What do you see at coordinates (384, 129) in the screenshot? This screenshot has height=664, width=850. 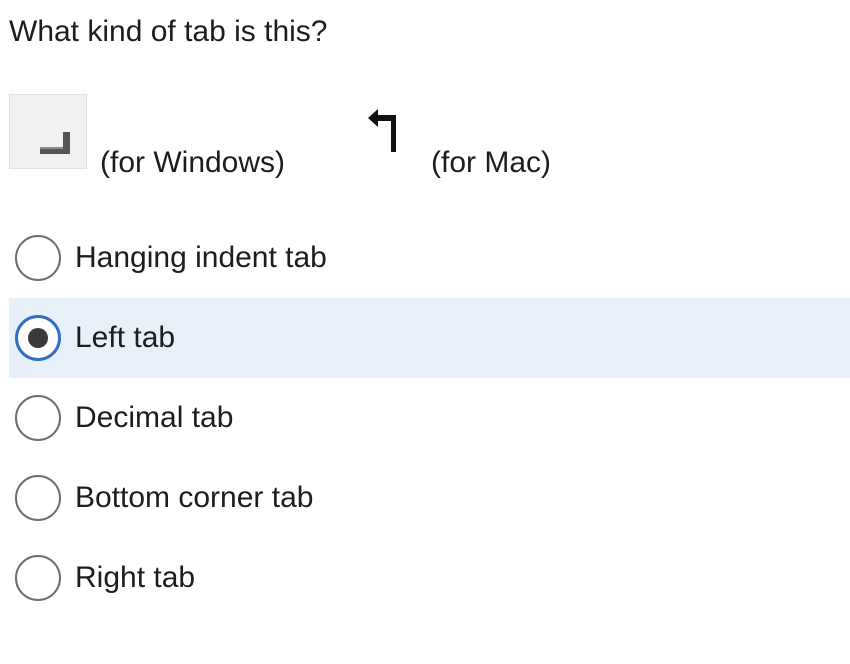 I see `mac-tab-icon` at bounding box center [384, 129].